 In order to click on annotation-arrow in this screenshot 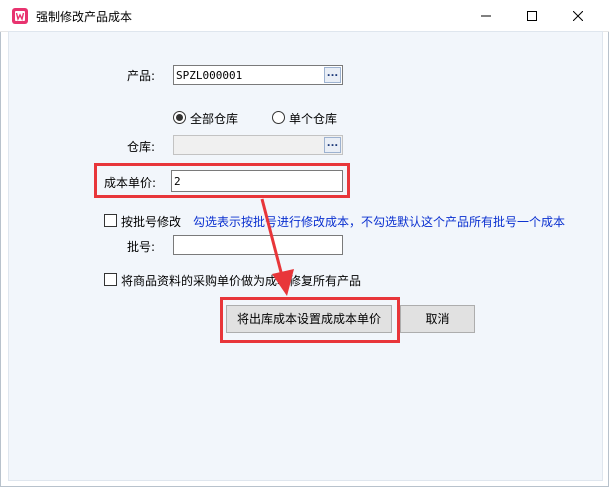, I will do `click(277, 247)`.